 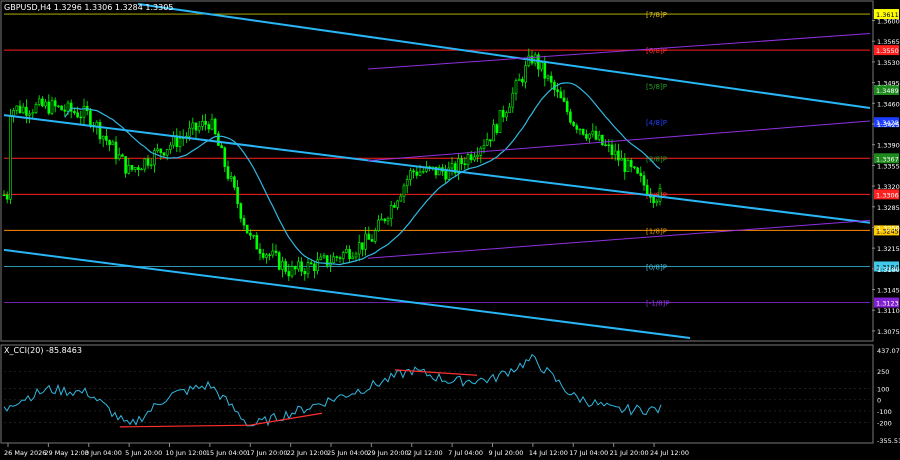 I want to click on indicator-title: X_CCI(20) -85.8463, so click(x=43, y=350).